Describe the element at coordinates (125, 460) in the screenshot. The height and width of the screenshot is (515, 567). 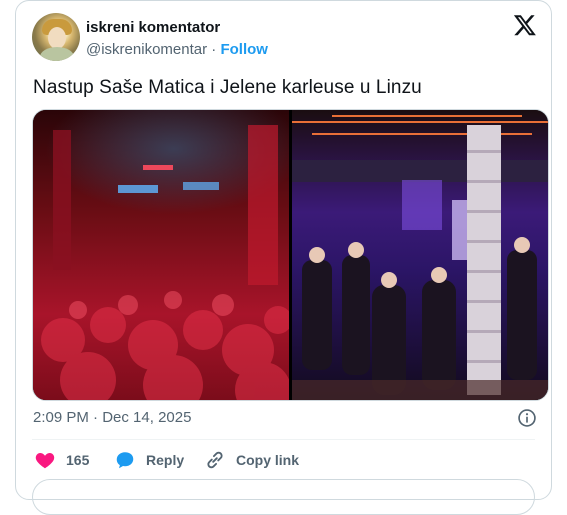
I see `reply-icon` at that location.